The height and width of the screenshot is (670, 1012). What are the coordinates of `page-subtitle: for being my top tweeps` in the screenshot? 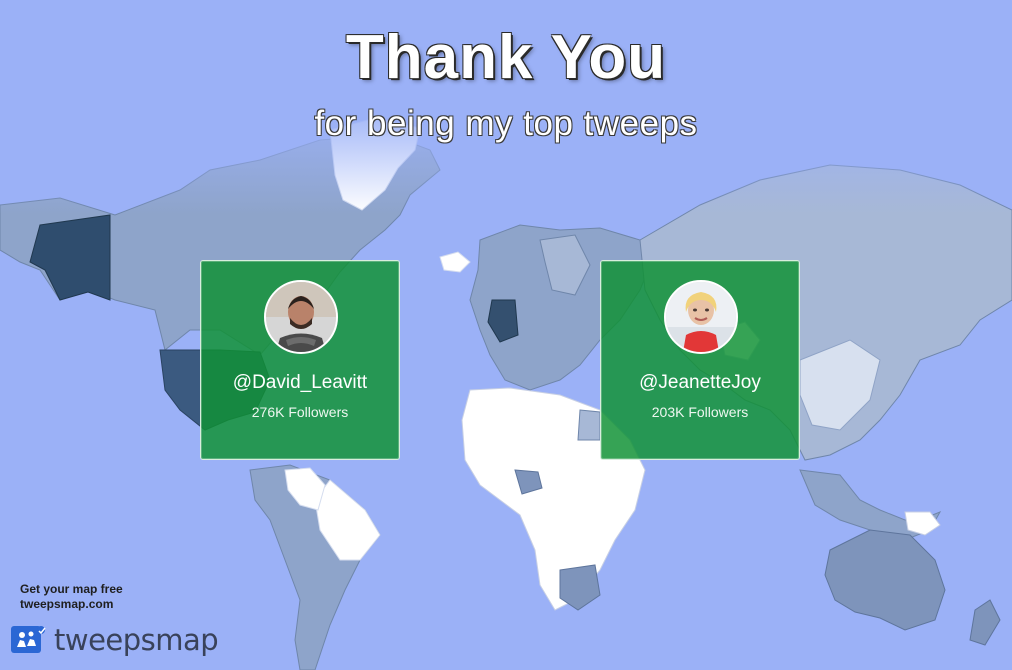 It's located at (506, 123).